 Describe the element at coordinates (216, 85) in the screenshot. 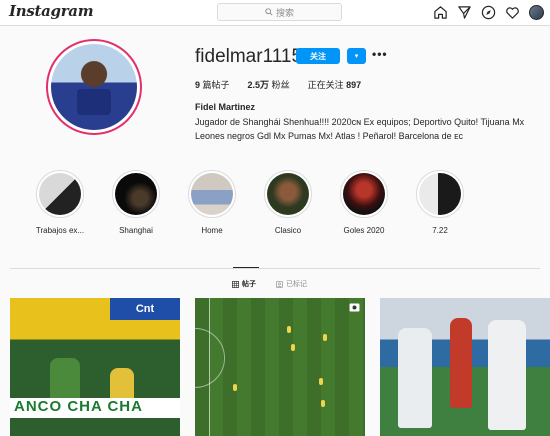

I see `posts-label: 篇帖子` at that location.